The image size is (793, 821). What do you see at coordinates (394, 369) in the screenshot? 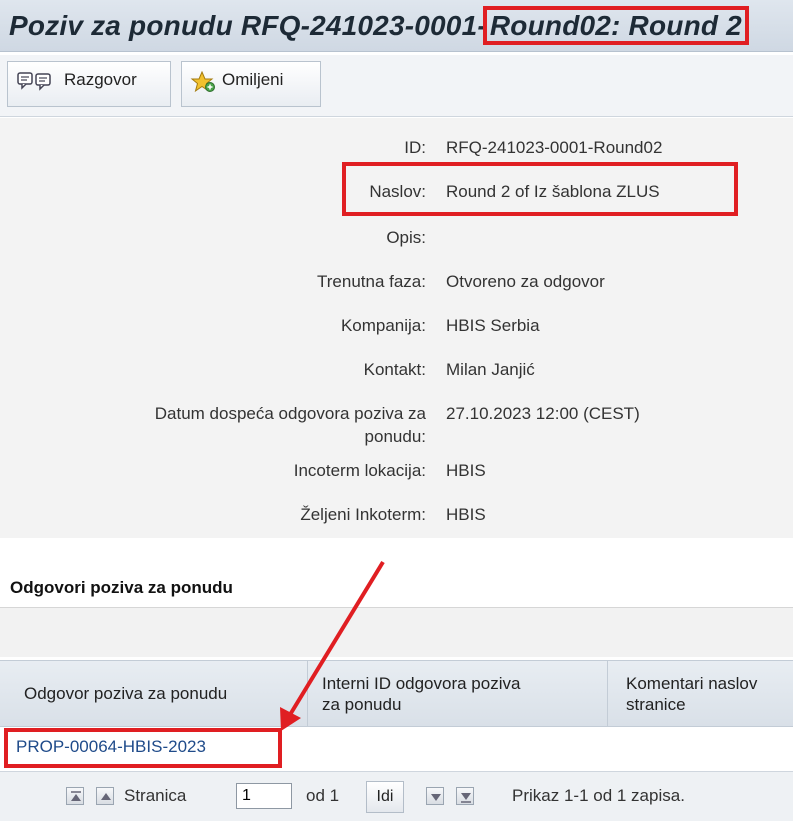
I see `contact-label: Kontakt:` at bounding box center [394, 369].